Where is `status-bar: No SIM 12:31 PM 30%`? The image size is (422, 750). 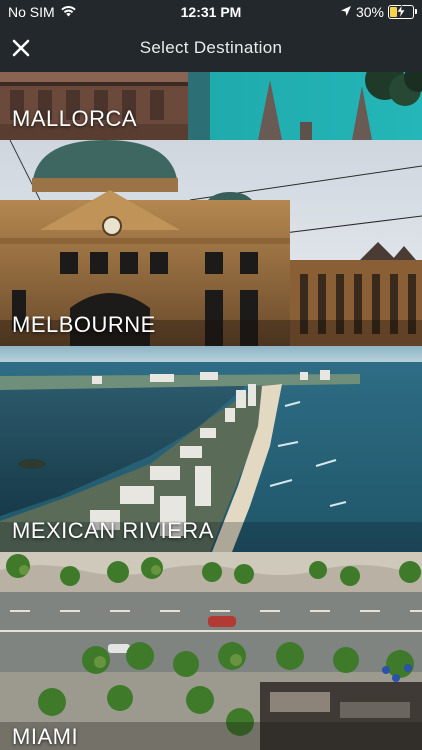
status-bar: No SIM 12:31 PM 30% is located at coordinates (211, 12).